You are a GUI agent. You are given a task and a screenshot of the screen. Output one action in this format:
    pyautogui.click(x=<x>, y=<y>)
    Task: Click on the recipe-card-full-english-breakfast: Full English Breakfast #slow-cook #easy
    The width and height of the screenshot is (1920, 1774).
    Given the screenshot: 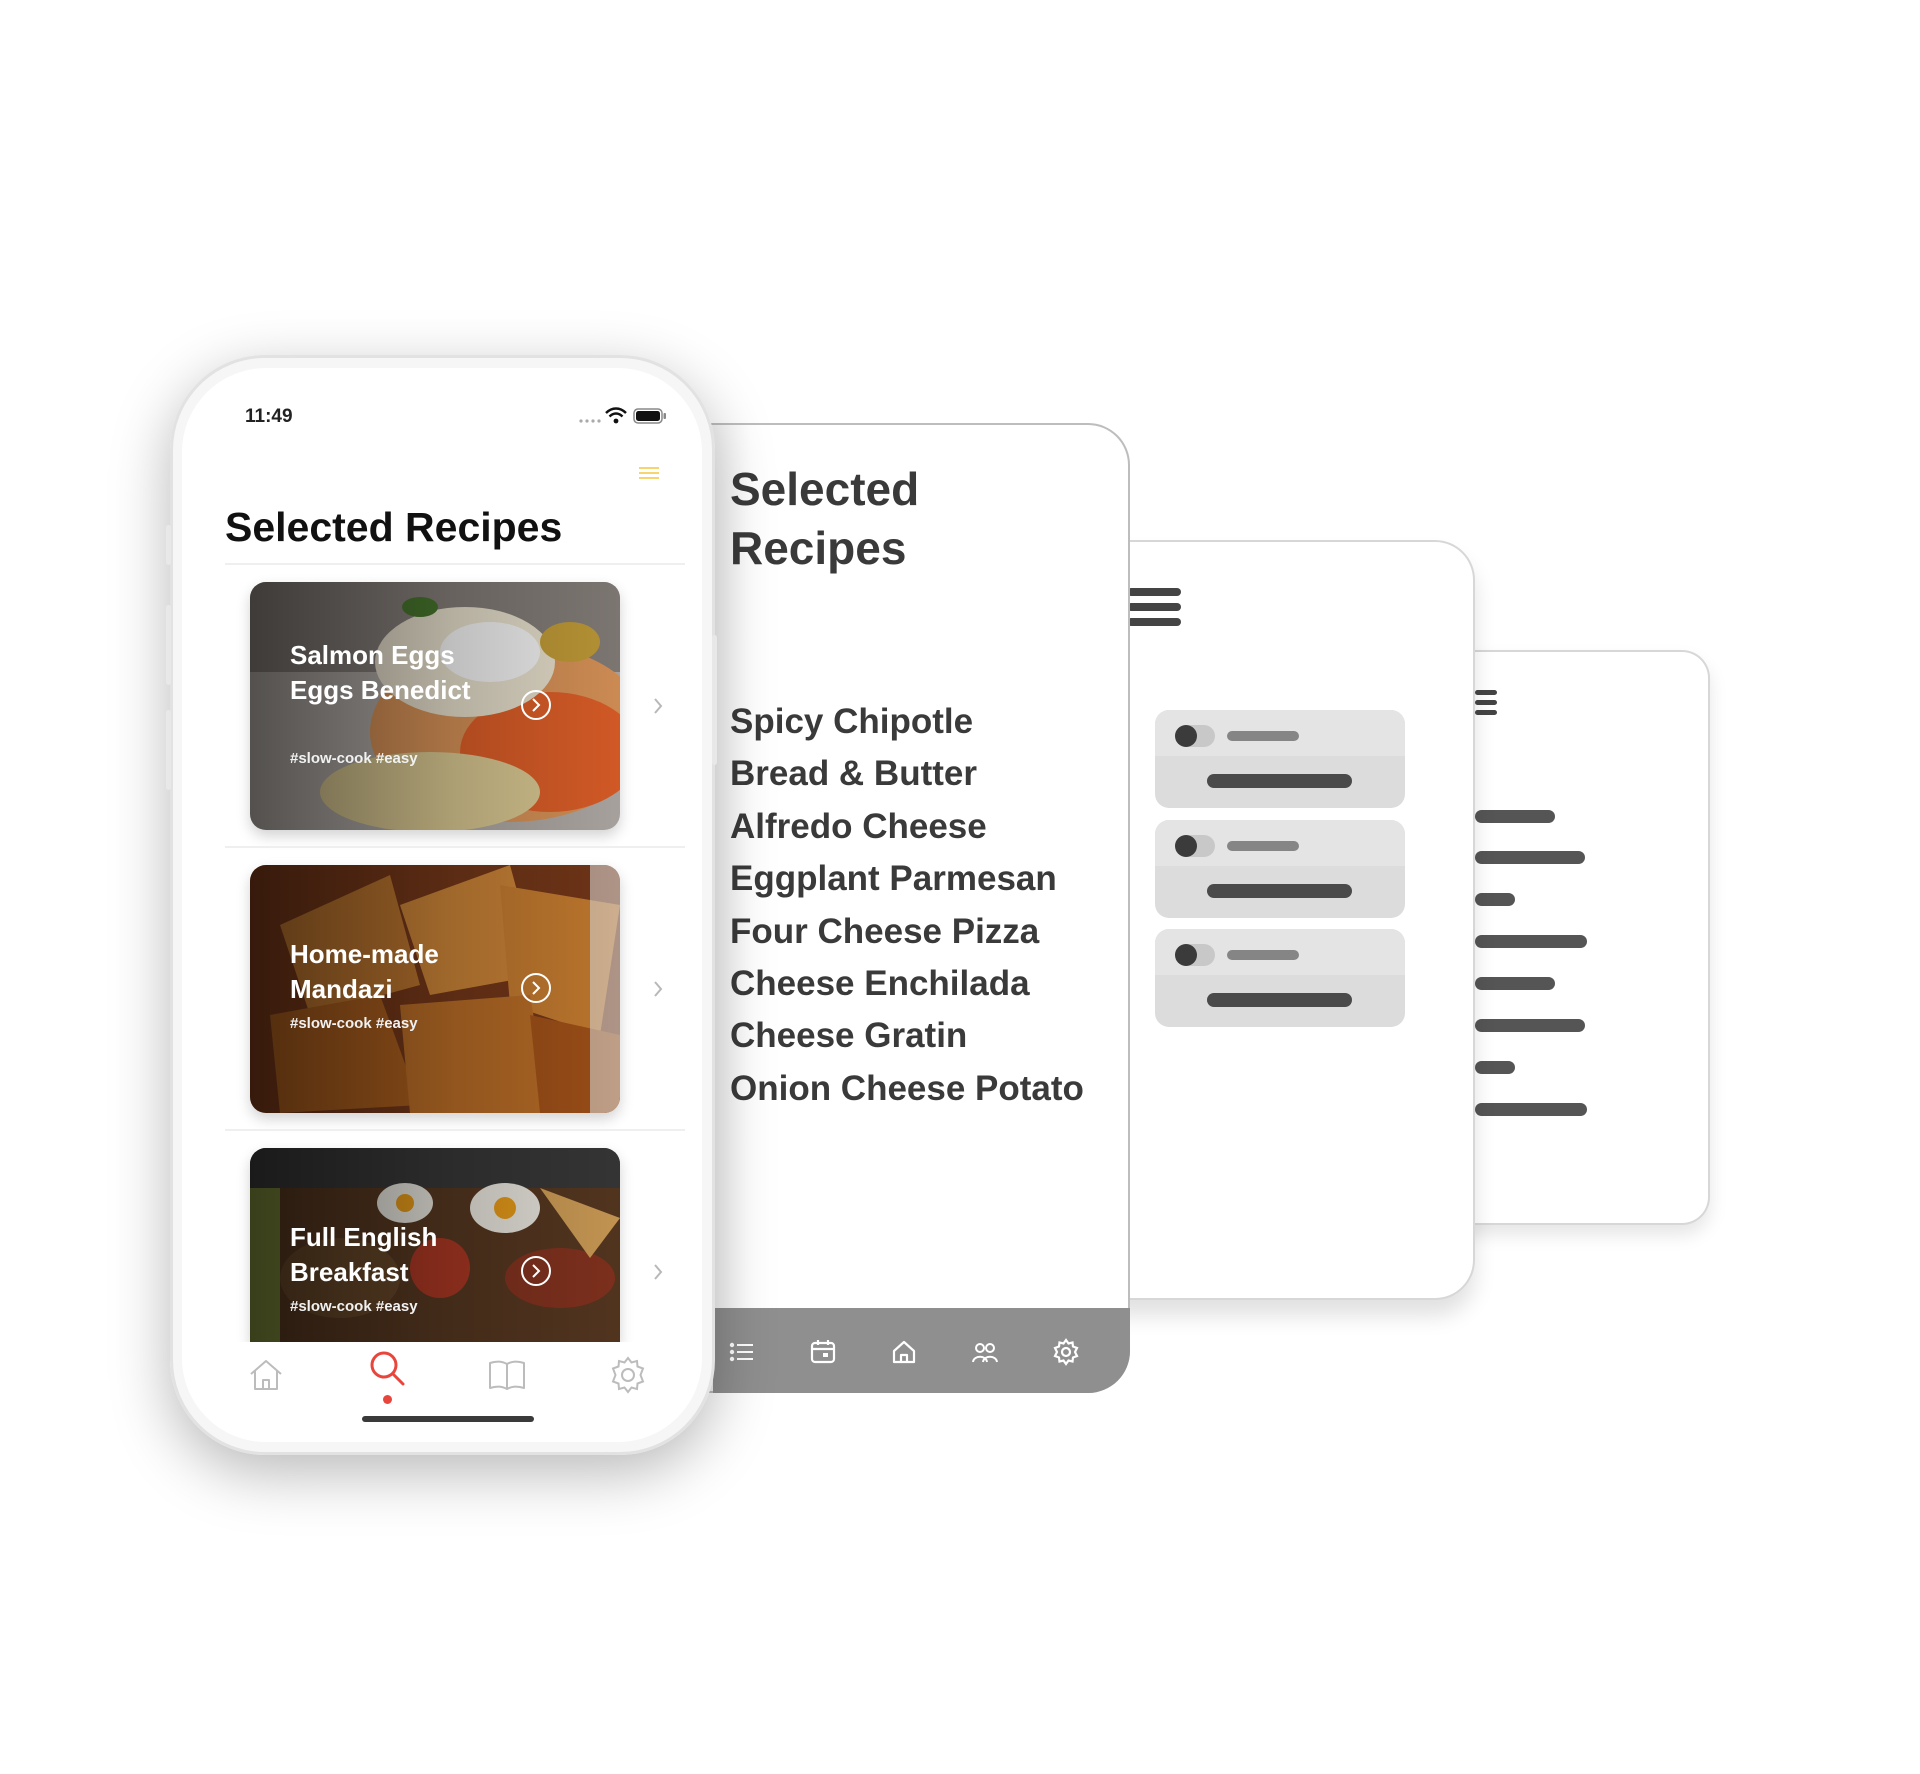 What is the action you would take?
    pyautogui.click(x=435, y=1245)
    